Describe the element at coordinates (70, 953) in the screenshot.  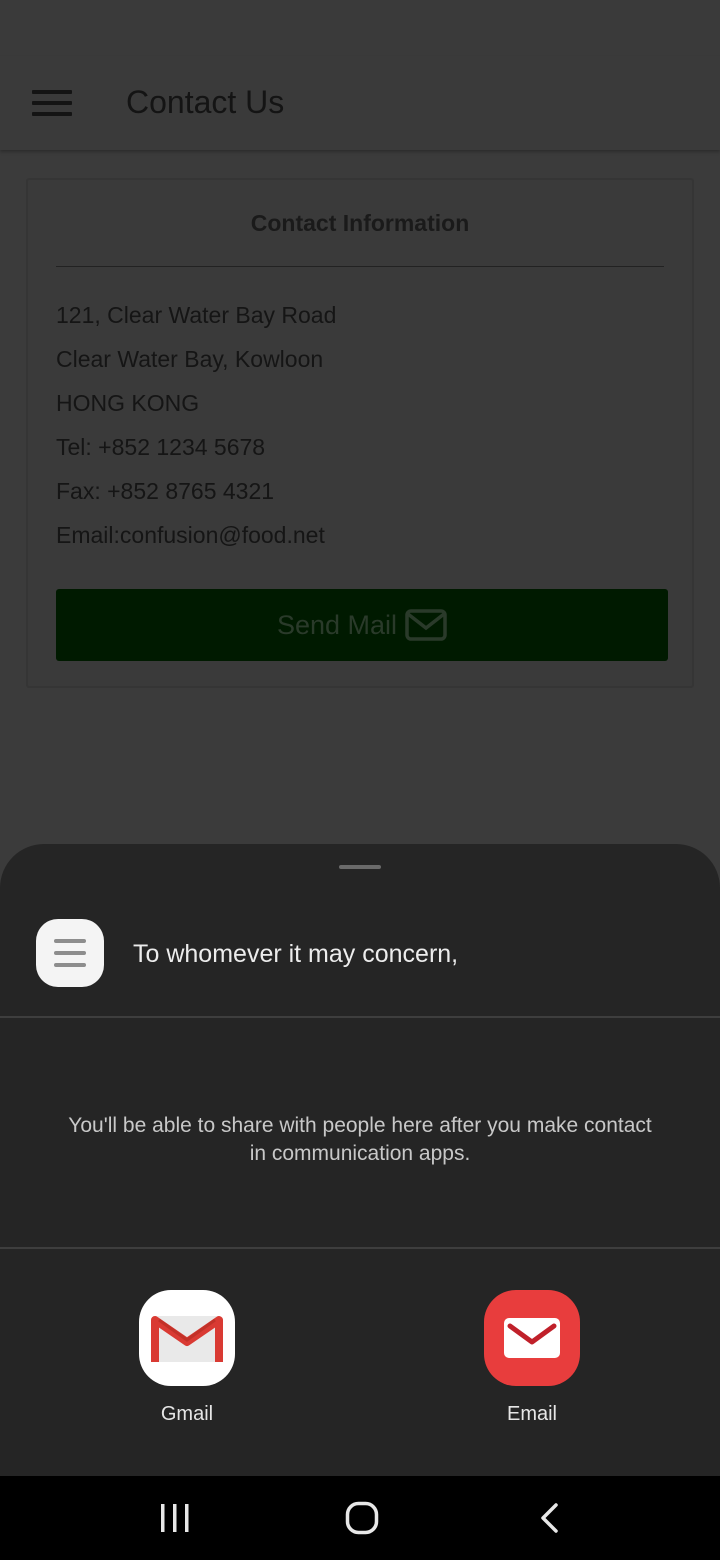
I see `document-lines-icon` at that location.